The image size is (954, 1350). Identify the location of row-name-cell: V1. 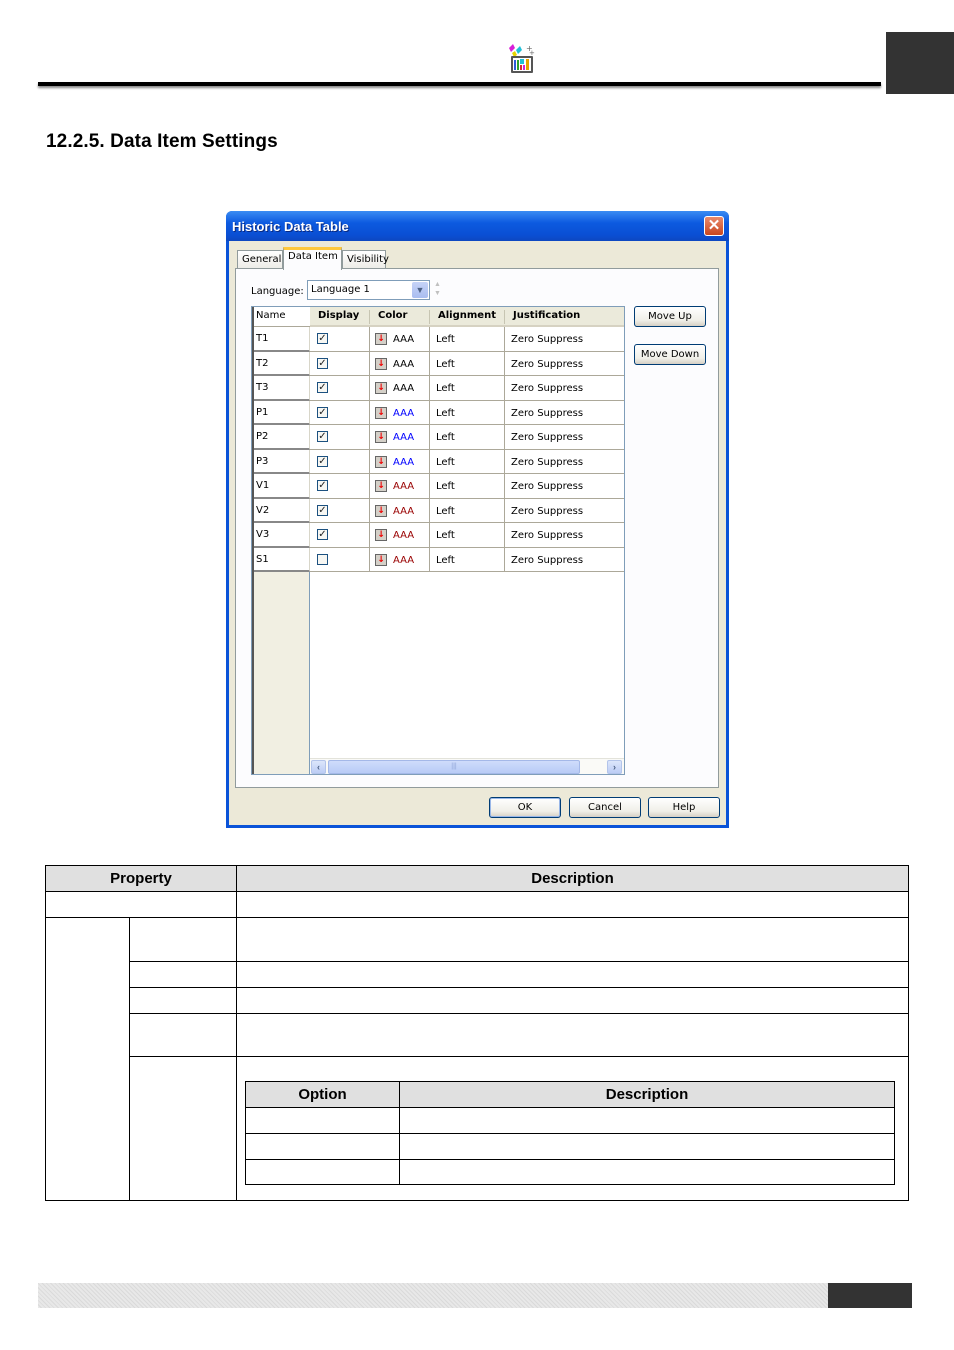
(282, 486).